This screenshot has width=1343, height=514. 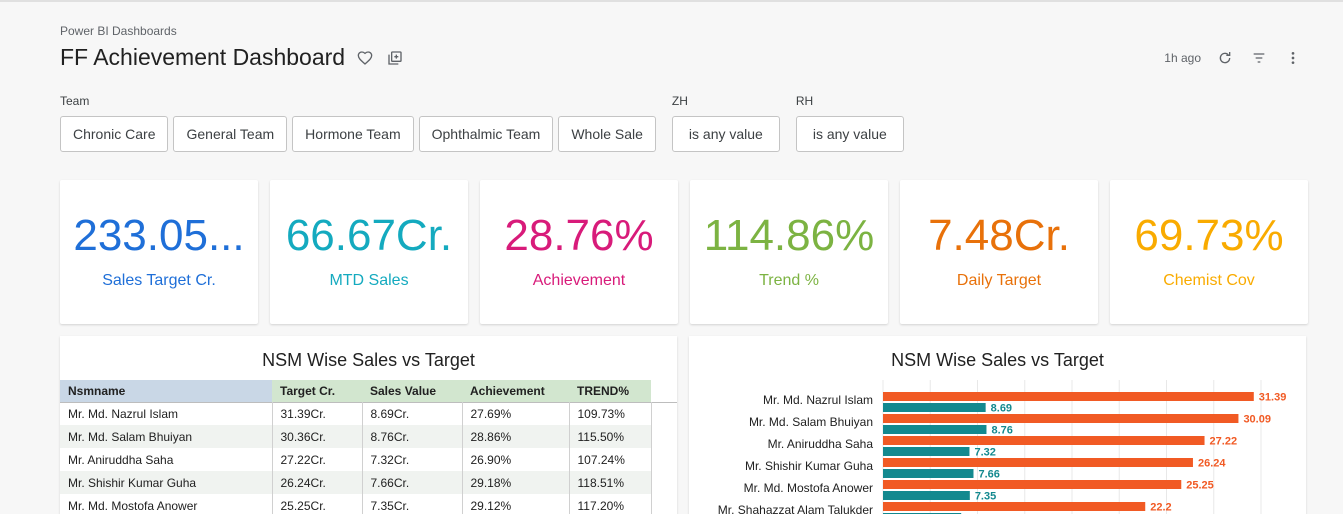 I want to click on heart-icon, so click(x=365, y=58).